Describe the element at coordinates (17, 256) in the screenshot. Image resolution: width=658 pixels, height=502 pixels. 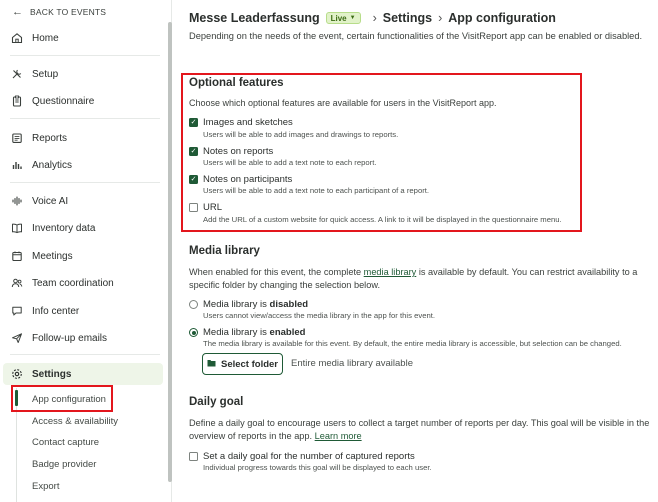
I see `calendar-icon` at that location.